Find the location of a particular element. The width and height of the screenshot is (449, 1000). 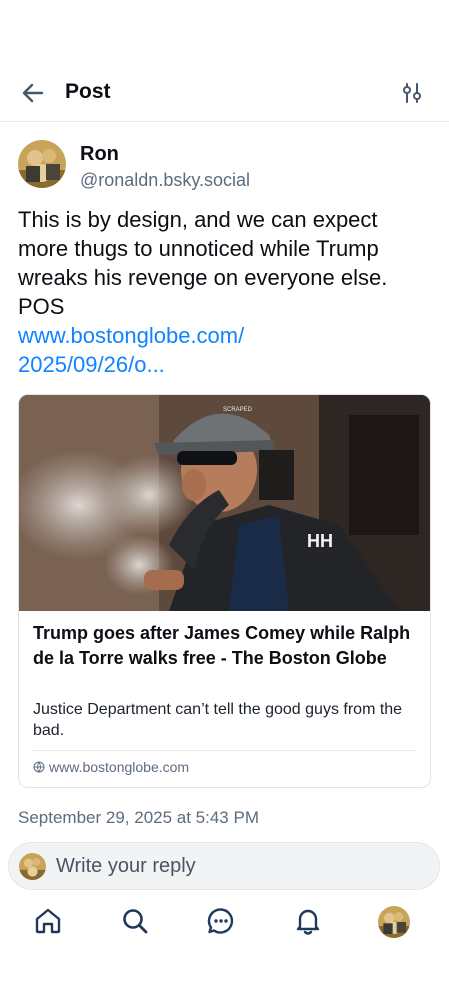

card-domain: www.bostonglobe.com is located at coordinates (111, 767).